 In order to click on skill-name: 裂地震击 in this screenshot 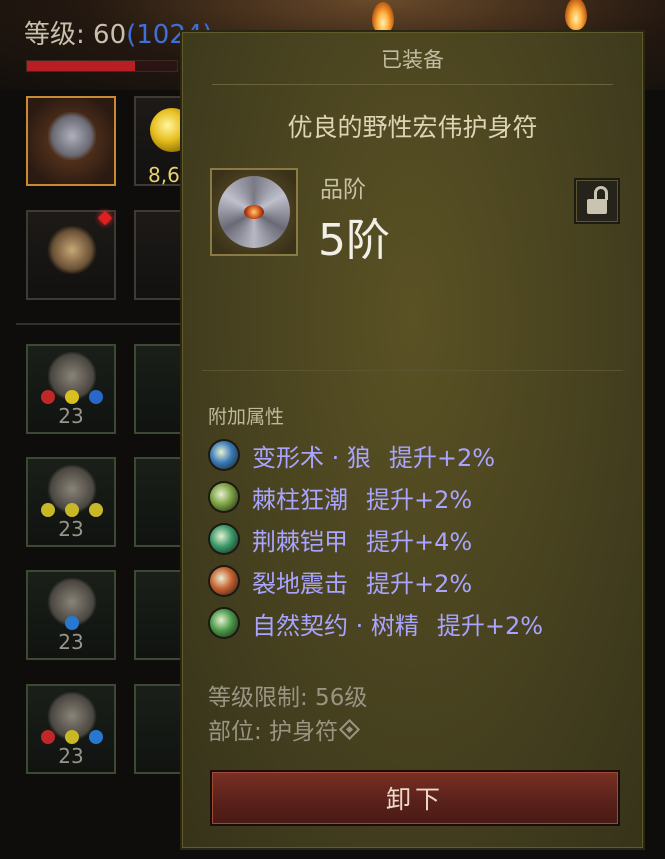, I will do `click(300, 583)`.